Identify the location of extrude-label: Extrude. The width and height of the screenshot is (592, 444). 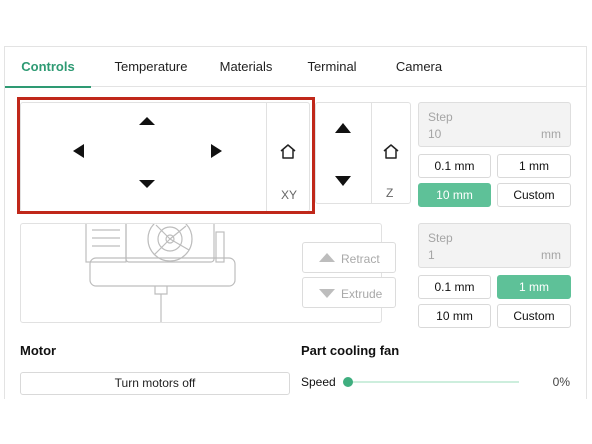
(362, 294).